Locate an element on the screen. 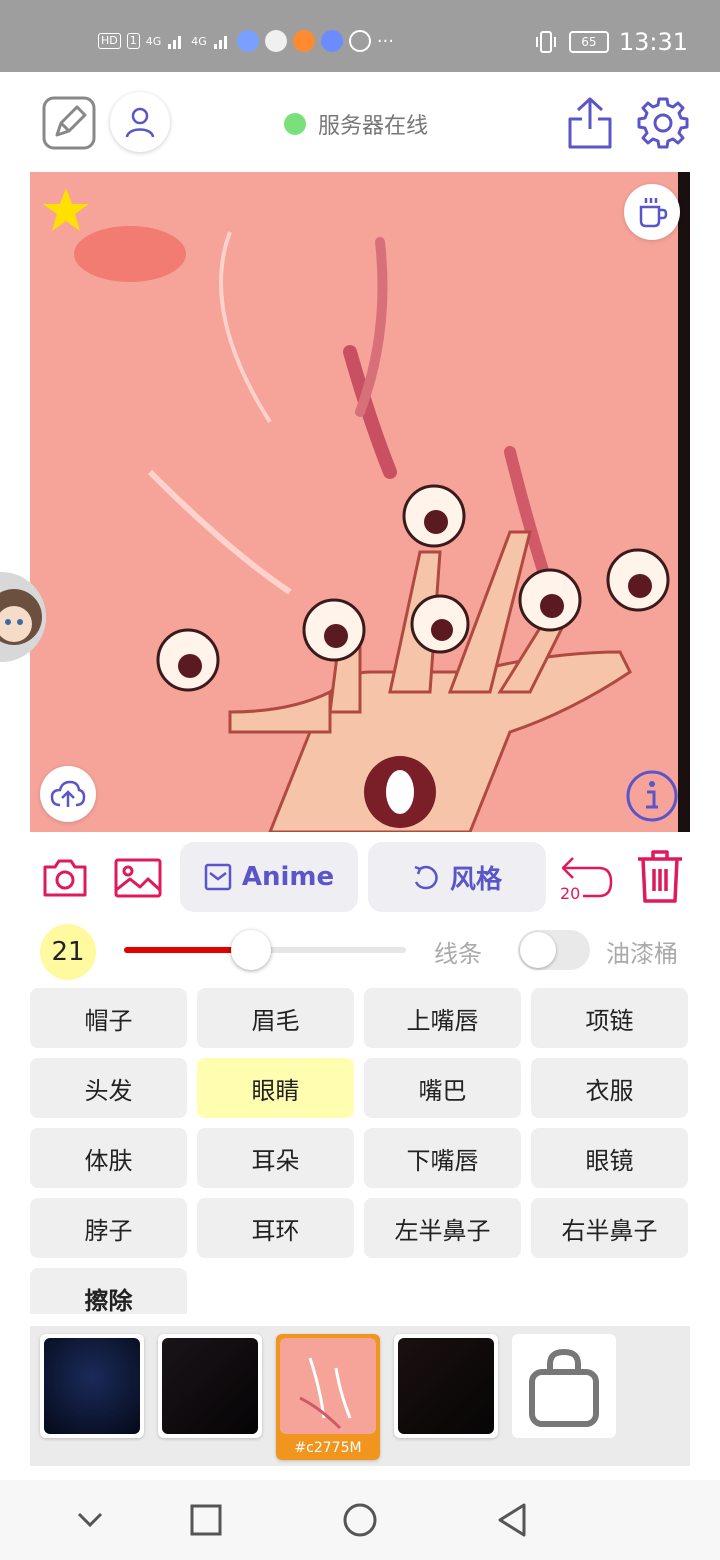 The image size is (720, 1560). image-icon is located at coordinates (138, 878).